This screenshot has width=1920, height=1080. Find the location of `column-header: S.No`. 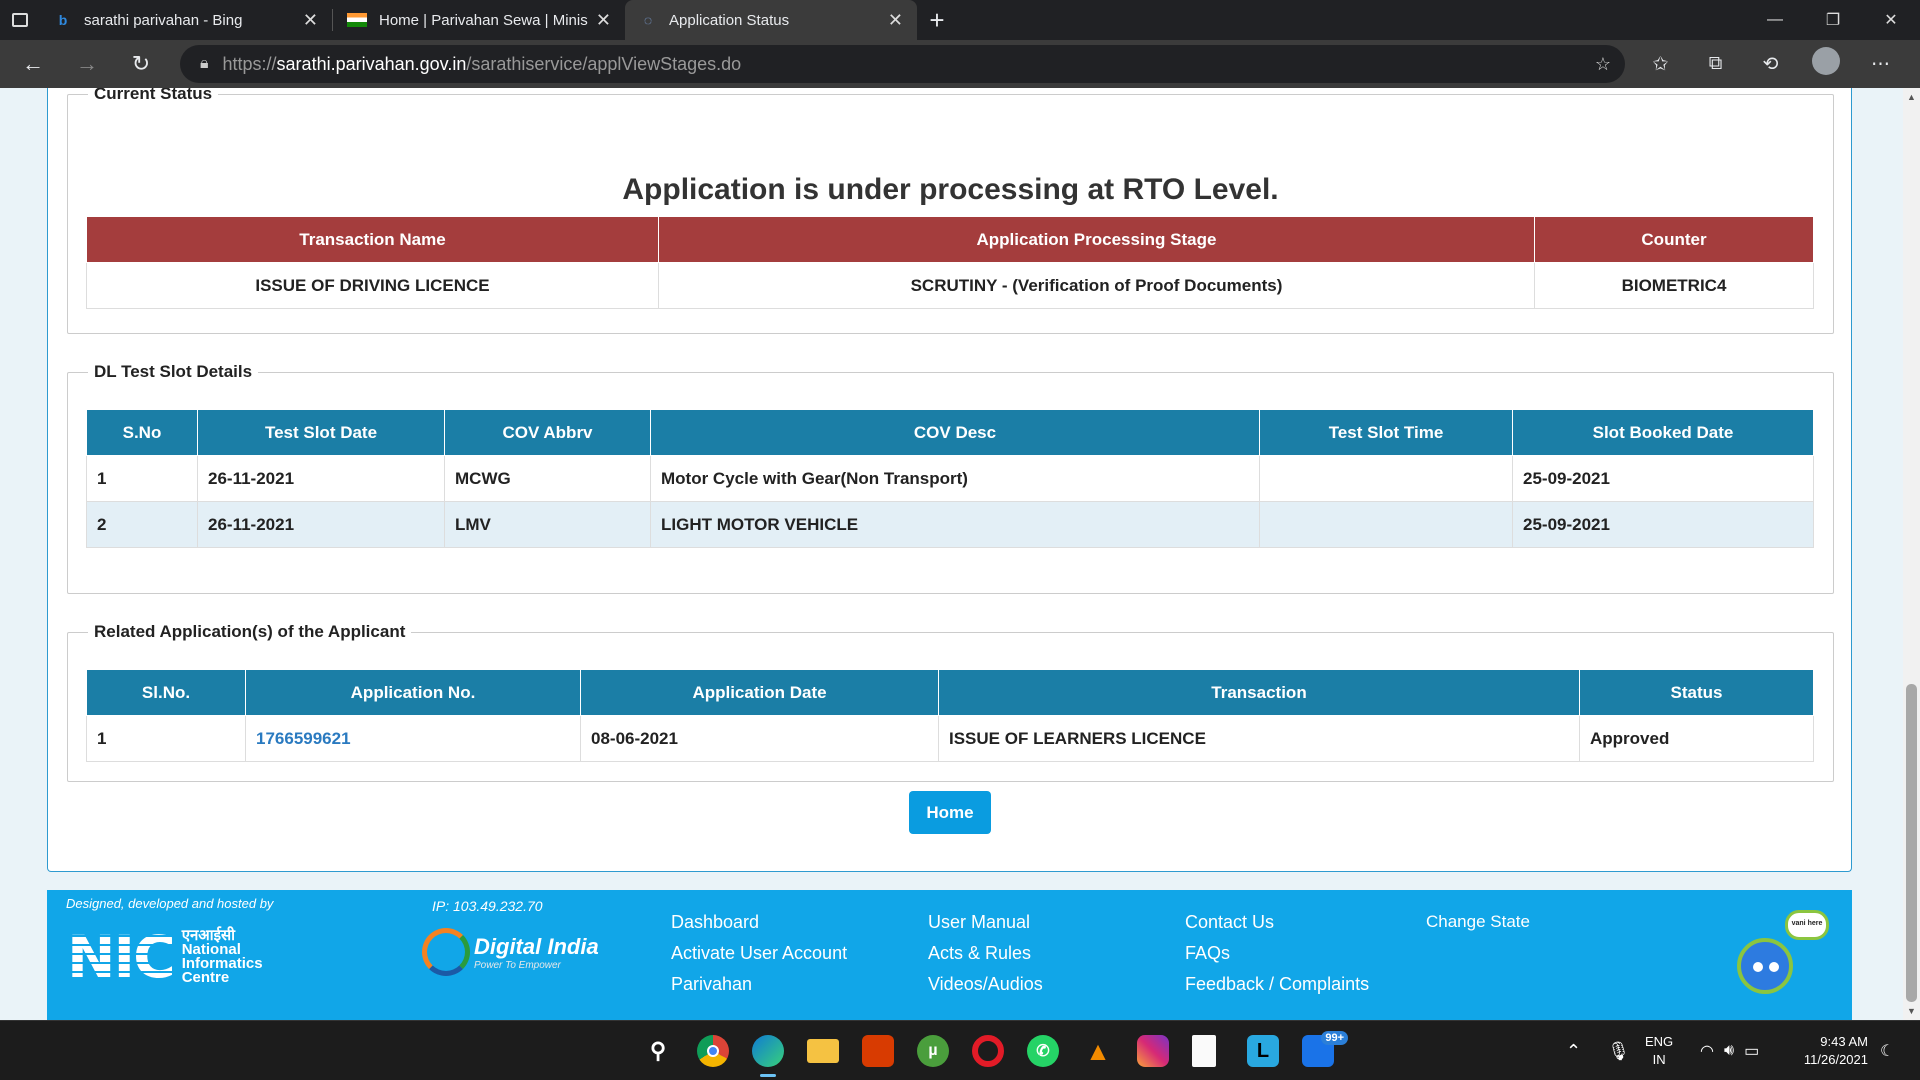

column-header: S.No is located at coordinates (142, 432).